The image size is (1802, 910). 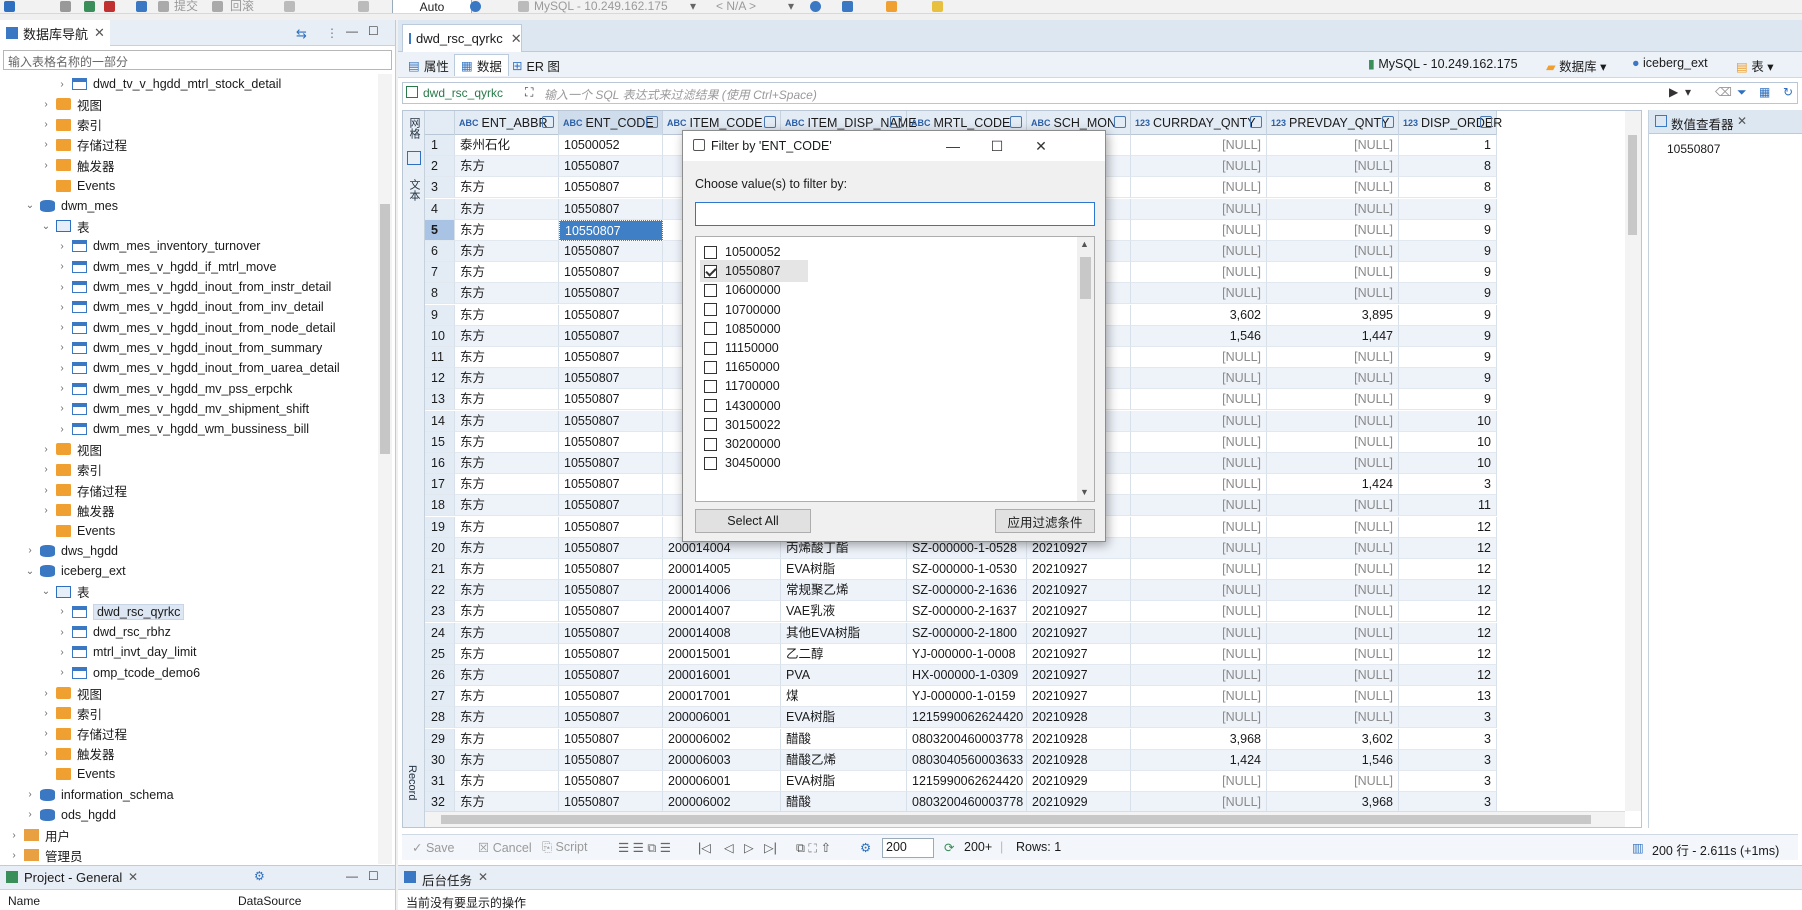 What do you see at coordinates (187, 246) in the screenshot?
I see `tree-item: › dwm_mes_inventory_turnover` at bounding box center [187, 246].